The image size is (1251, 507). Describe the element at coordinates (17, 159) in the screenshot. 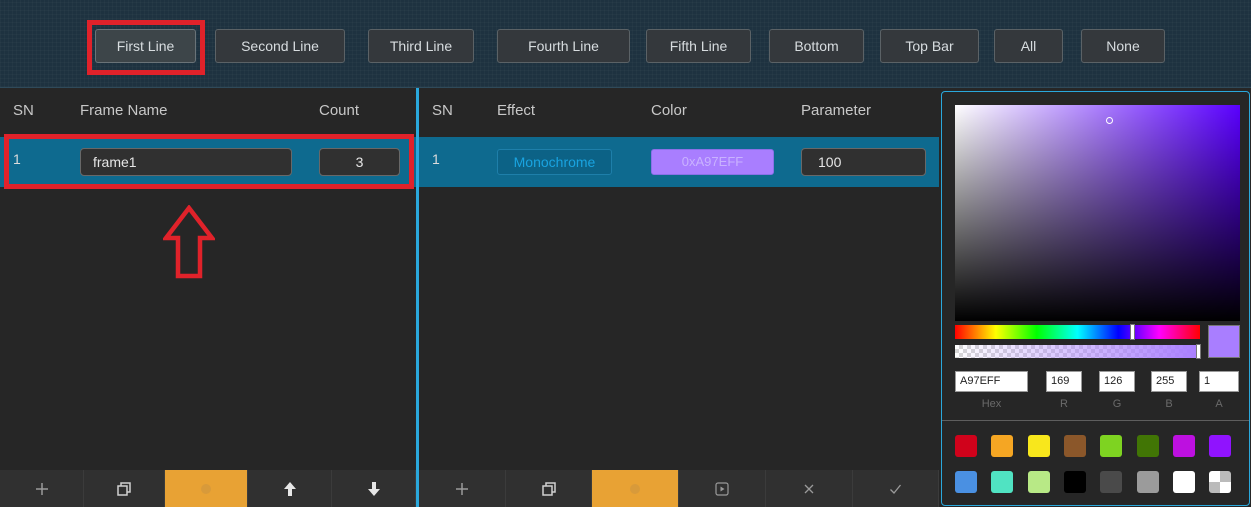

I see `frame-row-sn: 1` at that location.